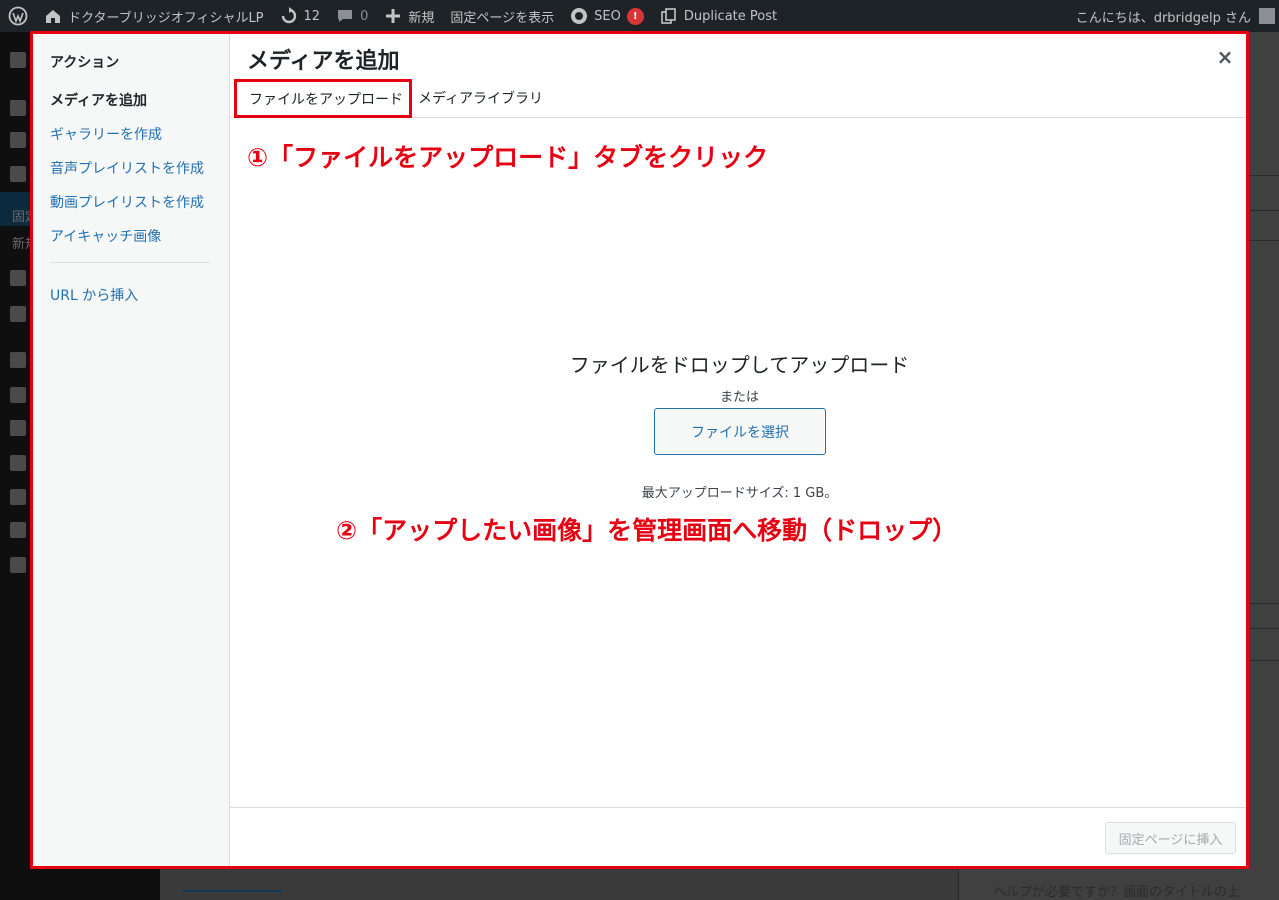 The width and height of the screenshot is (1279, 900). I want to click on home-icon, so click(53, 16).